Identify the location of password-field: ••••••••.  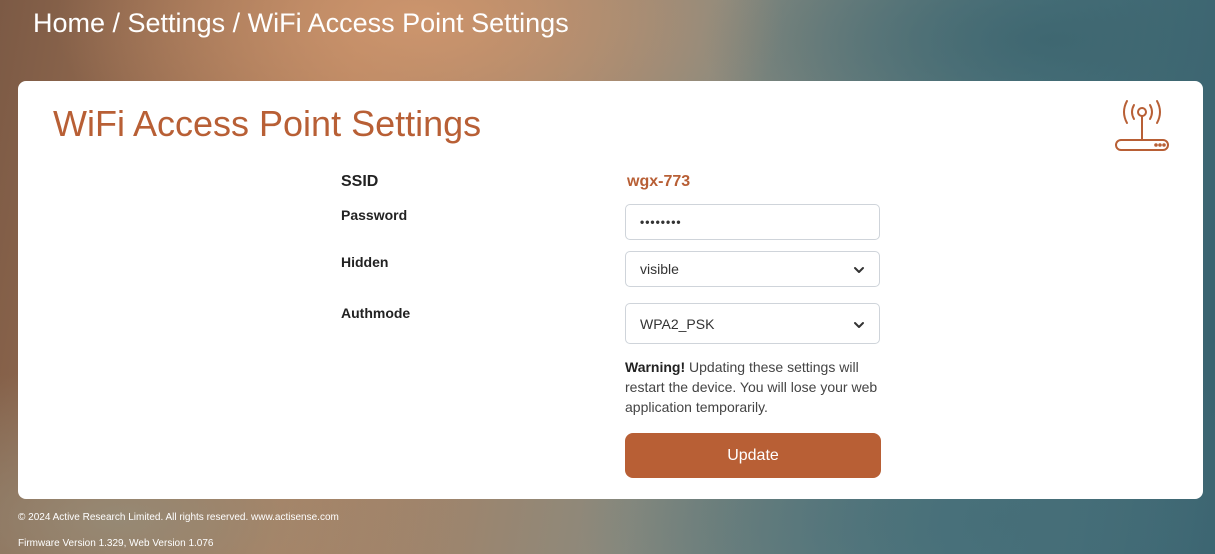
(752, 222).